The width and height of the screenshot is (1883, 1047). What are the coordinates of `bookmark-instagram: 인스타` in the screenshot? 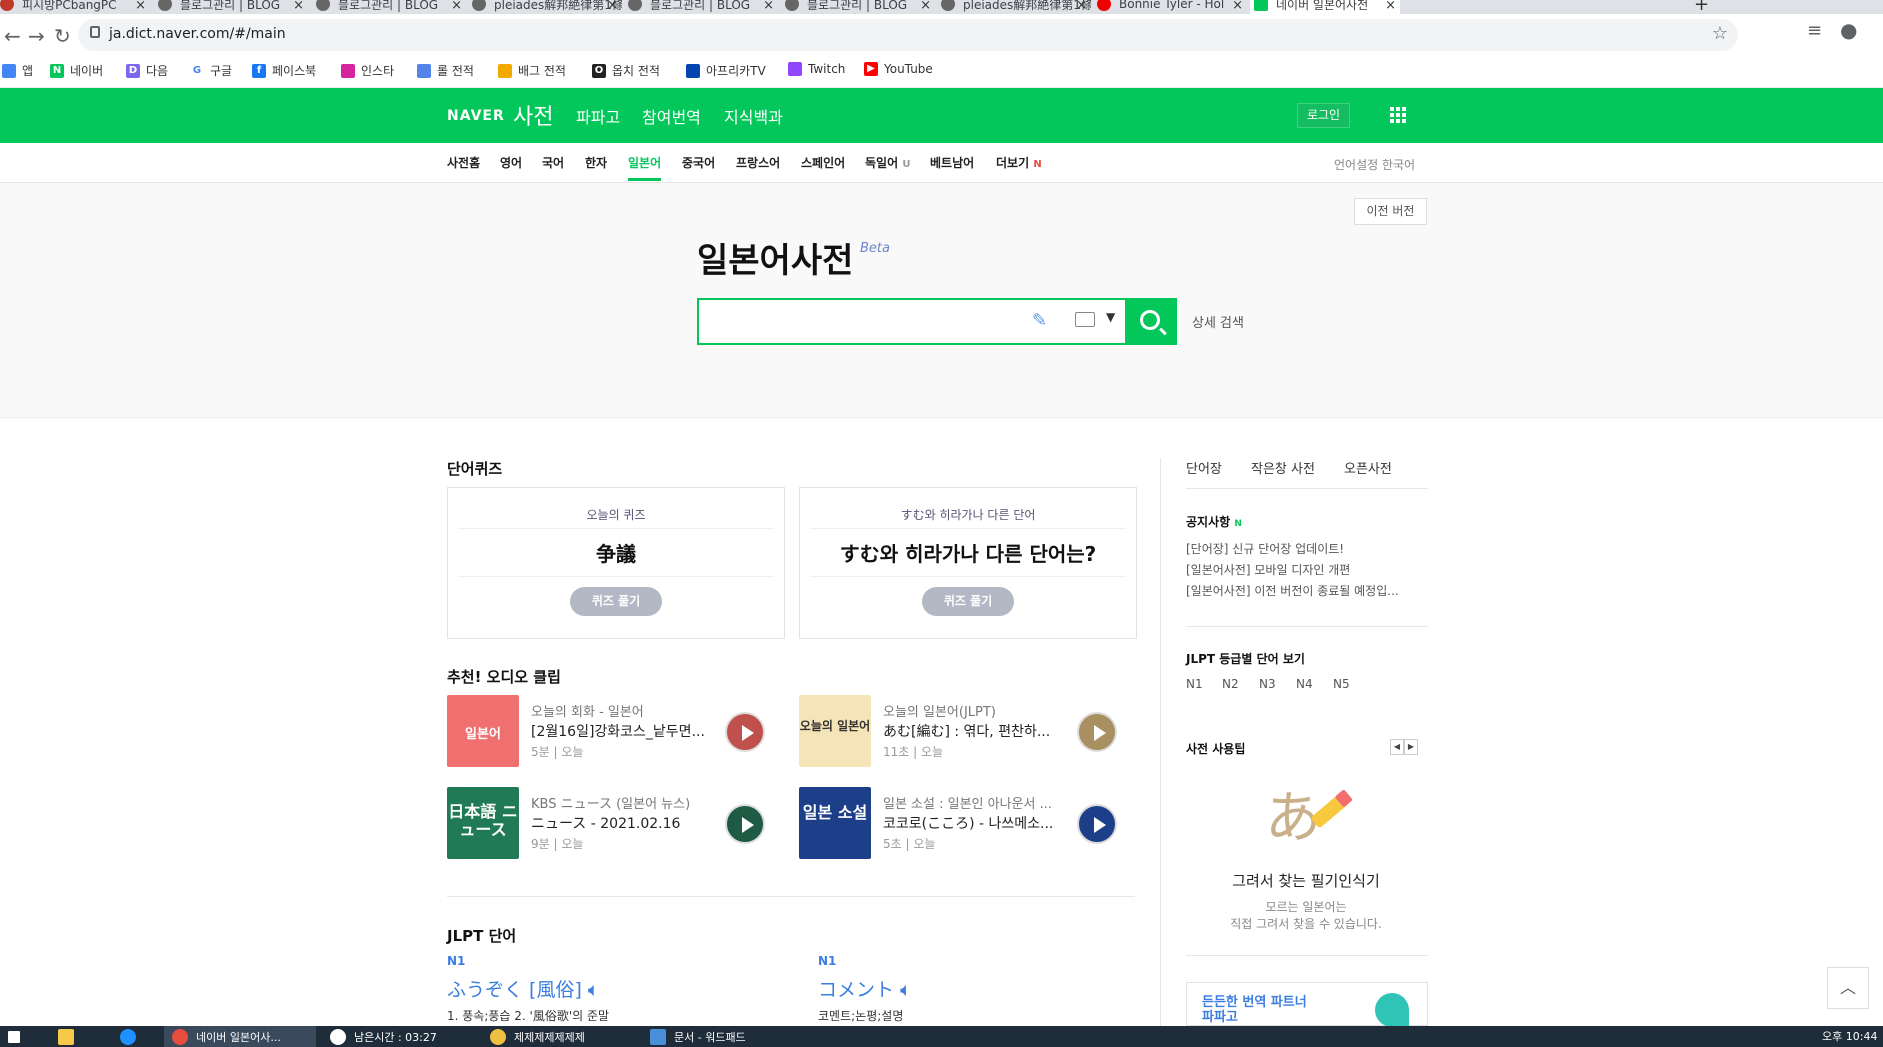 It's located at (367, 70).